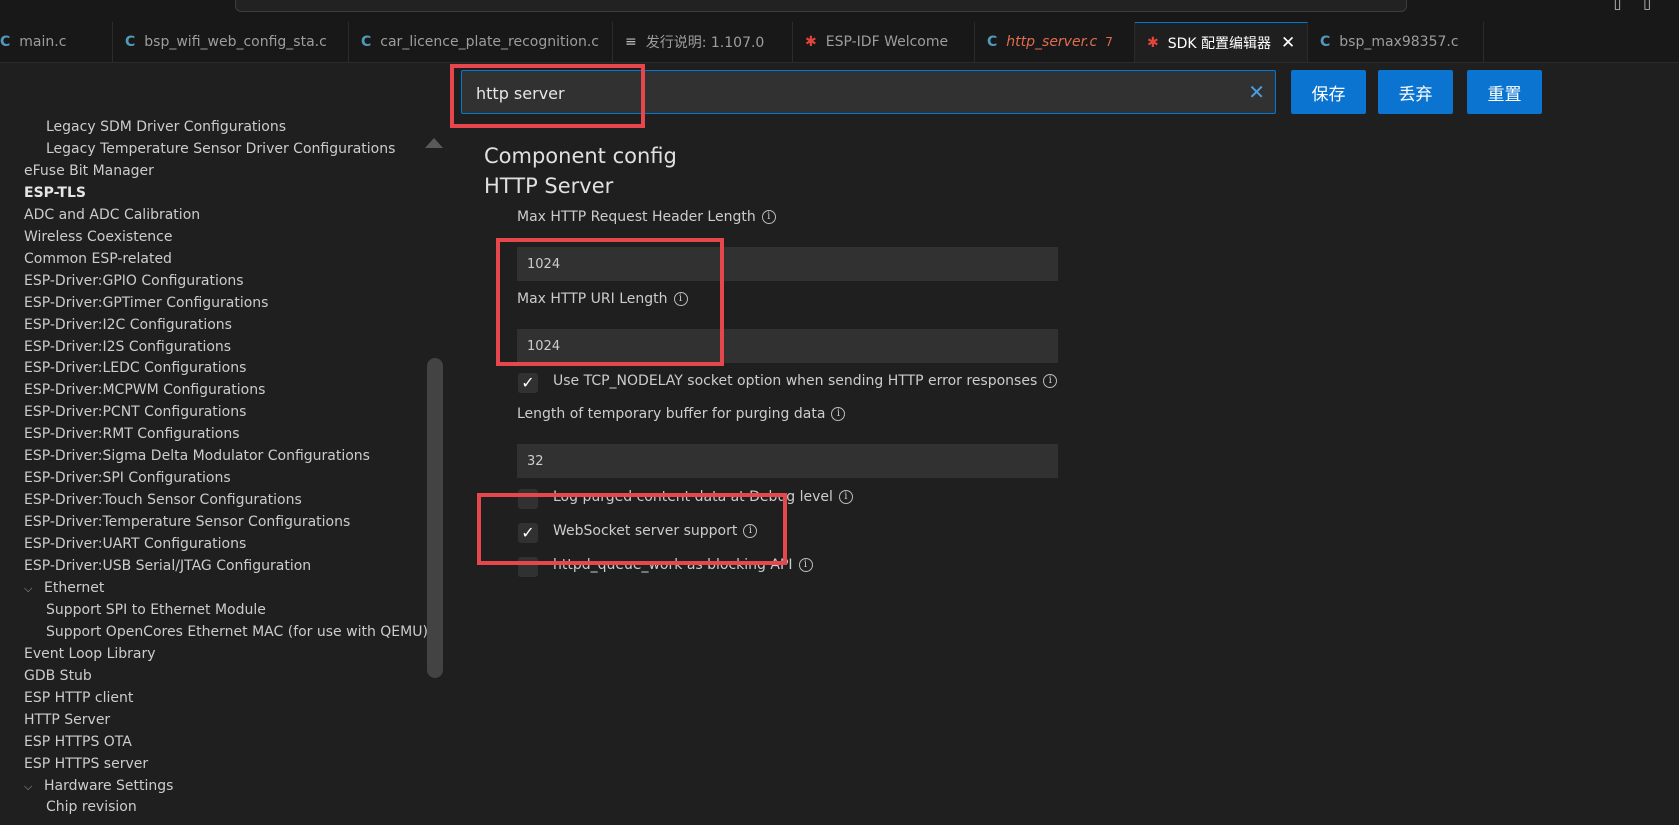 Image resolution: width=1679 pixels, height=825 pixels. What do you see at coordinates (1415, 92) in the screenshot?
I see `discard-button: 丢弃` at bounding box center [1415, 92].